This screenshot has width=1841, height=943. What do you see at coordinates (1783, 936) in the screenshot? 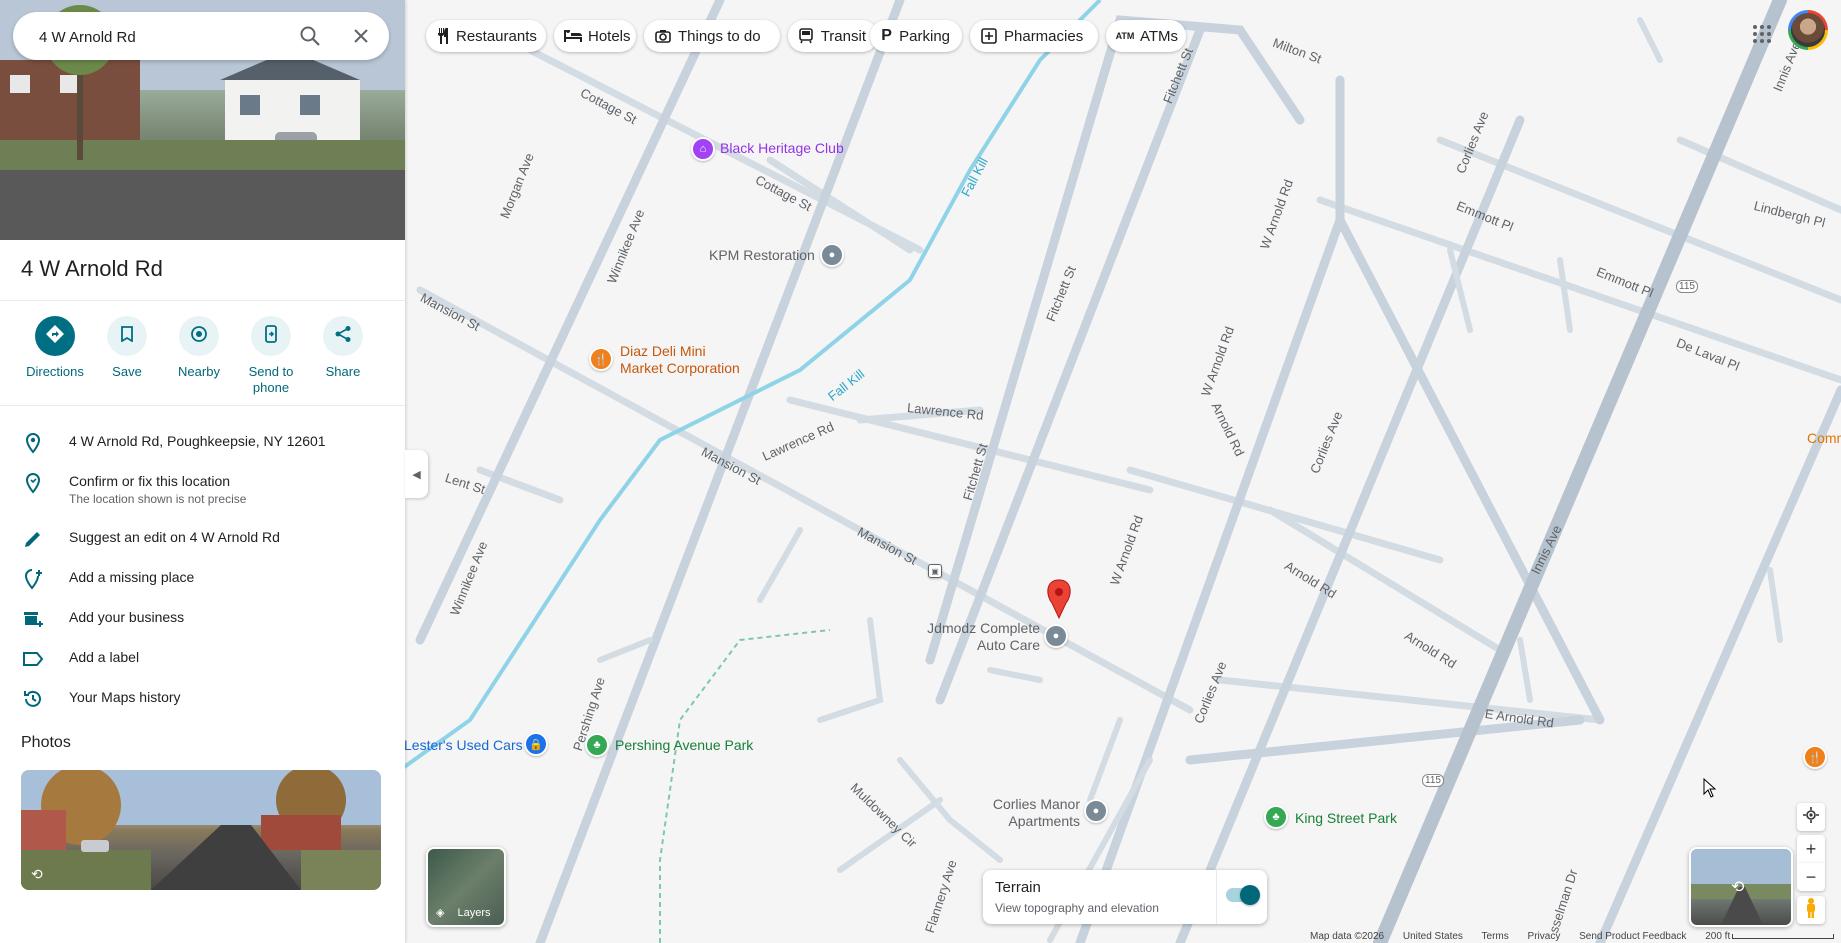
I see `scale-bar` at bounding box center [1783, 936].